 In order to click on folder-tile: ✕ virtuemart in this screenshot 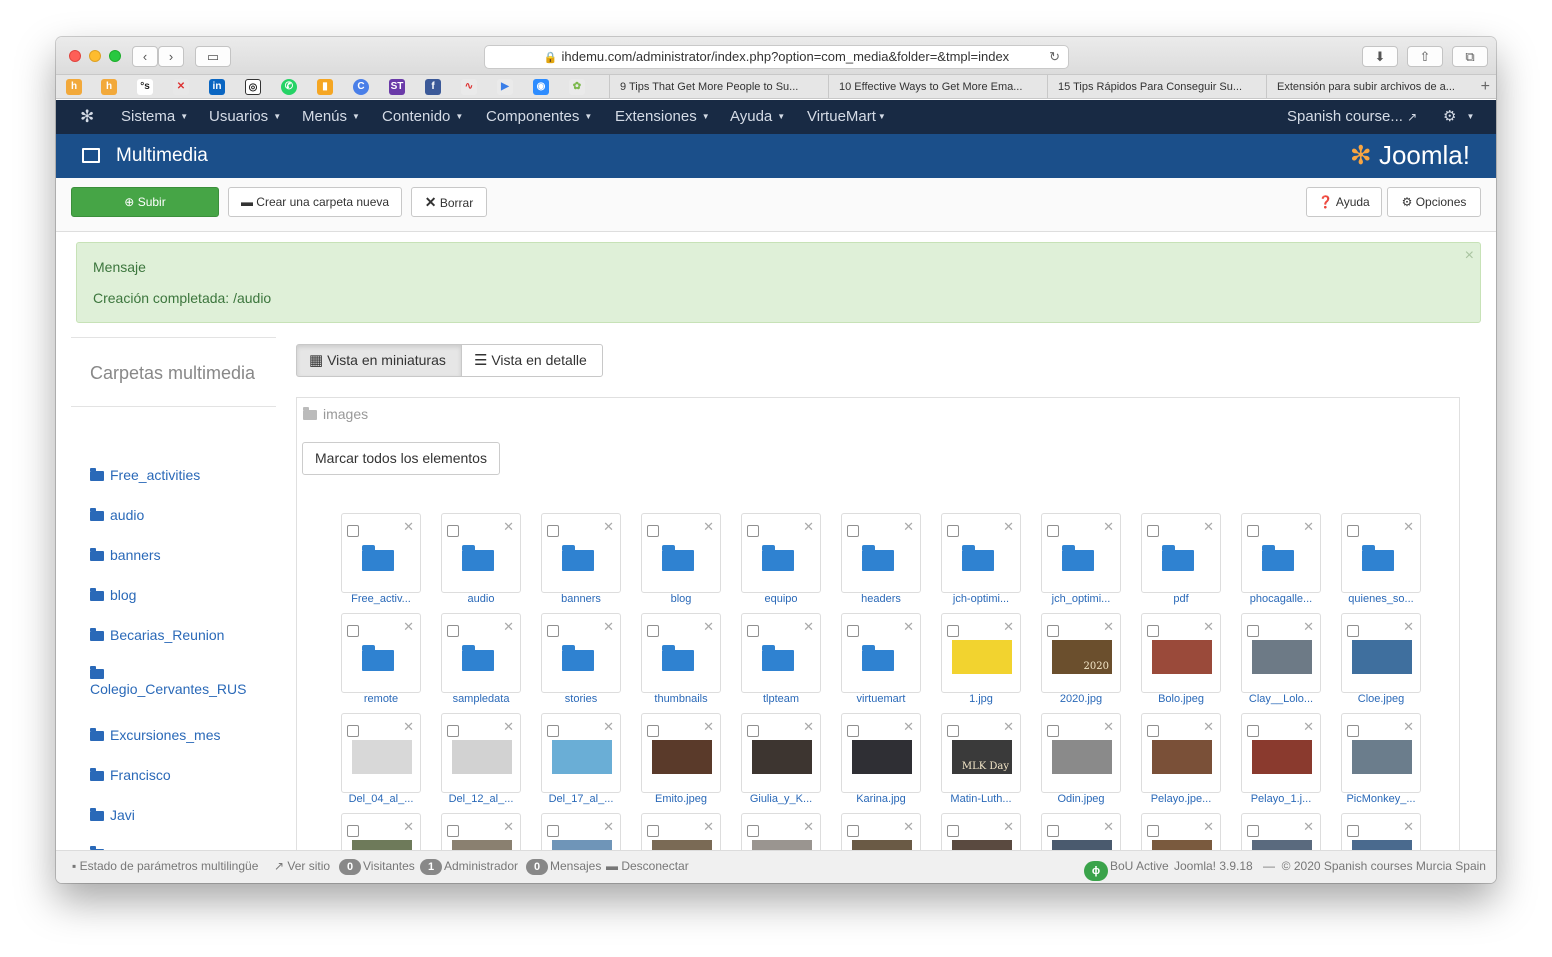, I will do `click(881, 659)`.